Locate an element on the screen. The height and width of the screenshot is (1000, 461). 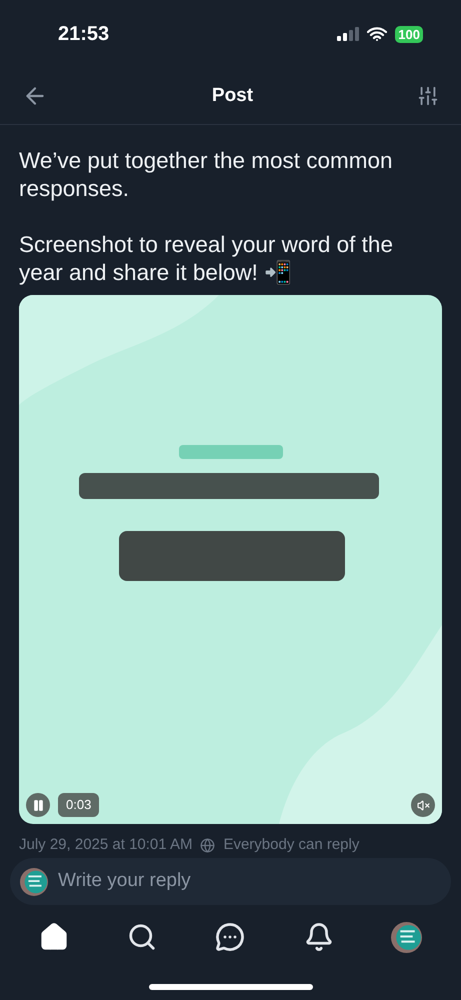
search-icon is located at coordinates (142, 937).